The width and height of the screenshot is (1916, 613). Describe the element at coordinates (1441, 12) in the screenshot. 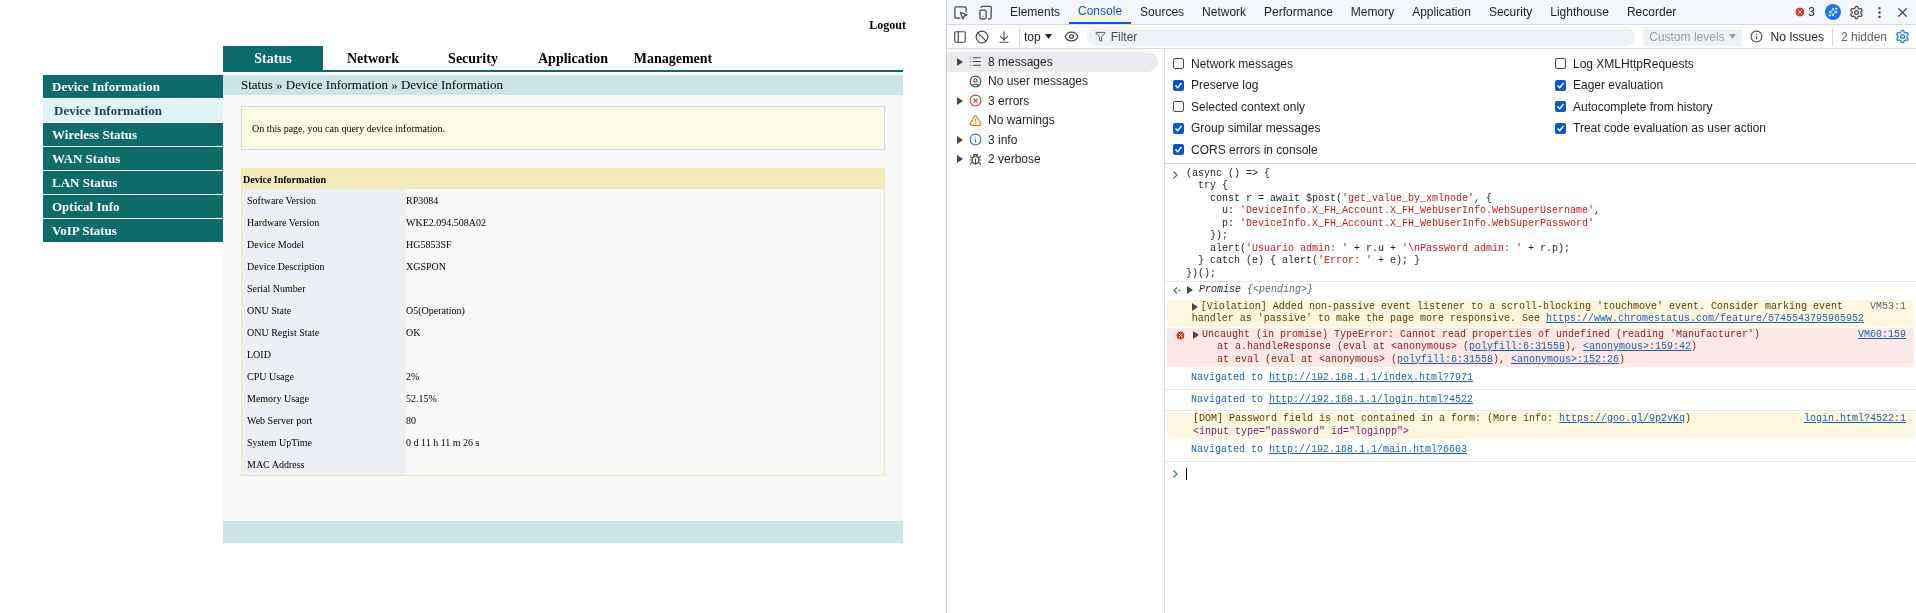

I see `devtools-tab: Application` at that location.